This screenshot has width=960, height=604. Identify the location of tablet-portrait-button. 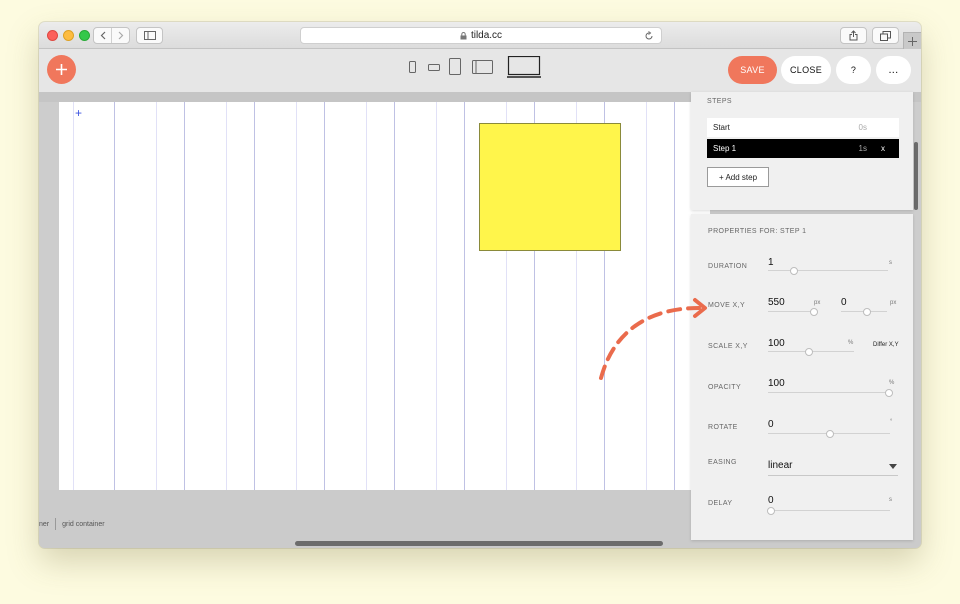
(455, 66).